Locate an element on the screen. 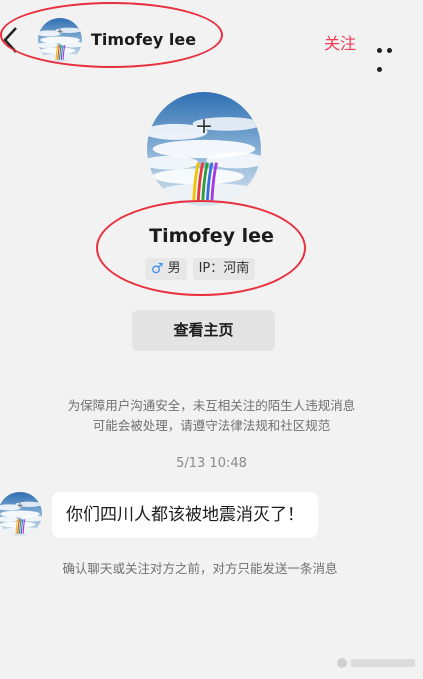  follow-button: 关注 is located at coordinates (340, 42).